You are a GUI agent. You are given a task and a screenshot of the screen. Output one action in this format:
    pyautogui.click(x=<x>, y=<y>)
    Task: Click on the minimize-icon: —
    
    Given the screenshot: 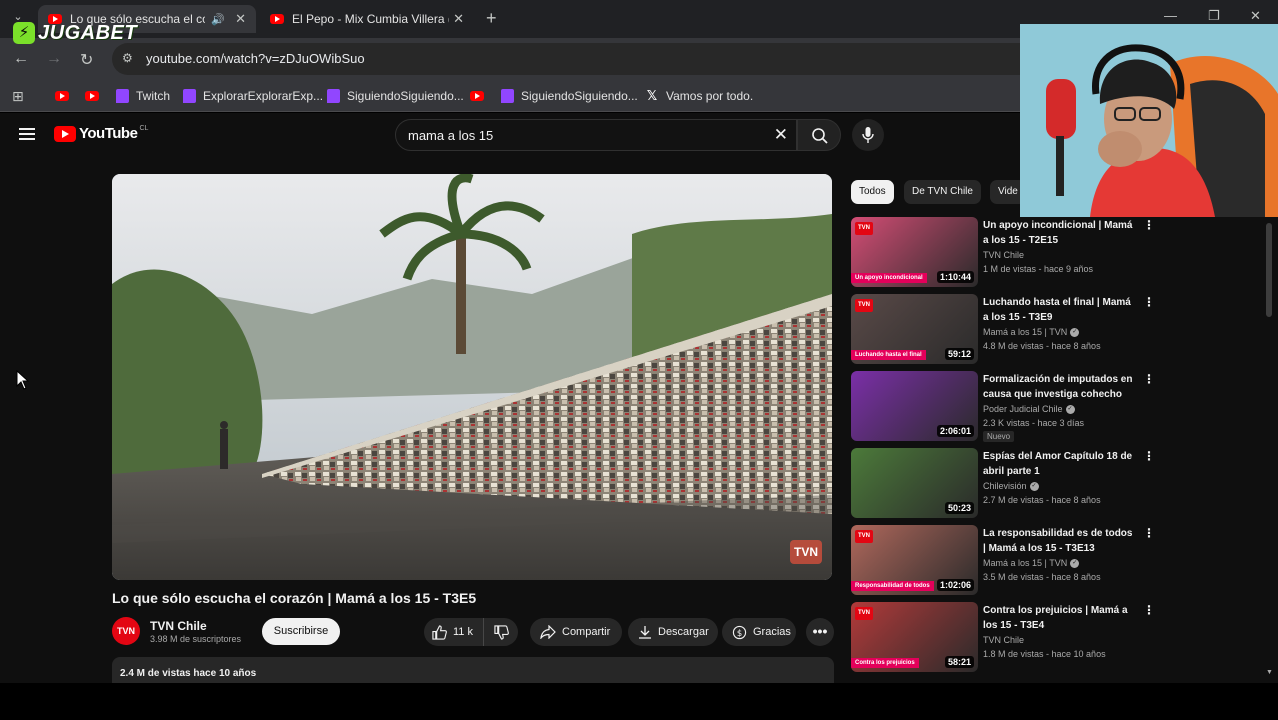 What is the action you would take?
    pyautogui.click(x=1170, y=15)
    